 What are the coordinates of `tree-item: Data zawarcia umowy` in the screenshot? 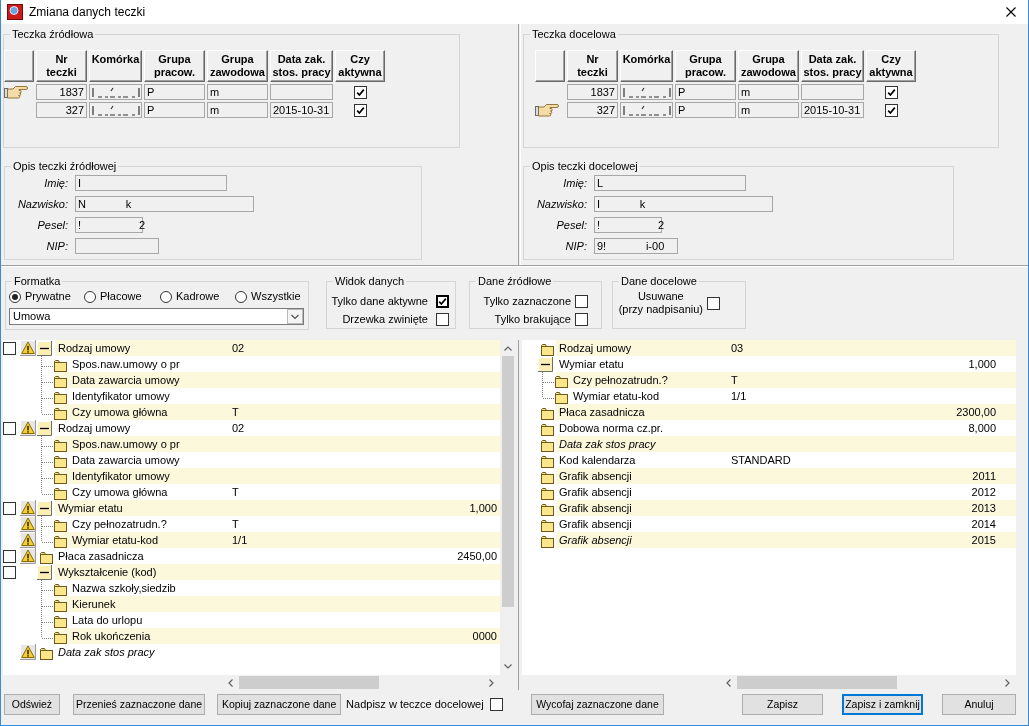 It's located at (126, 460).